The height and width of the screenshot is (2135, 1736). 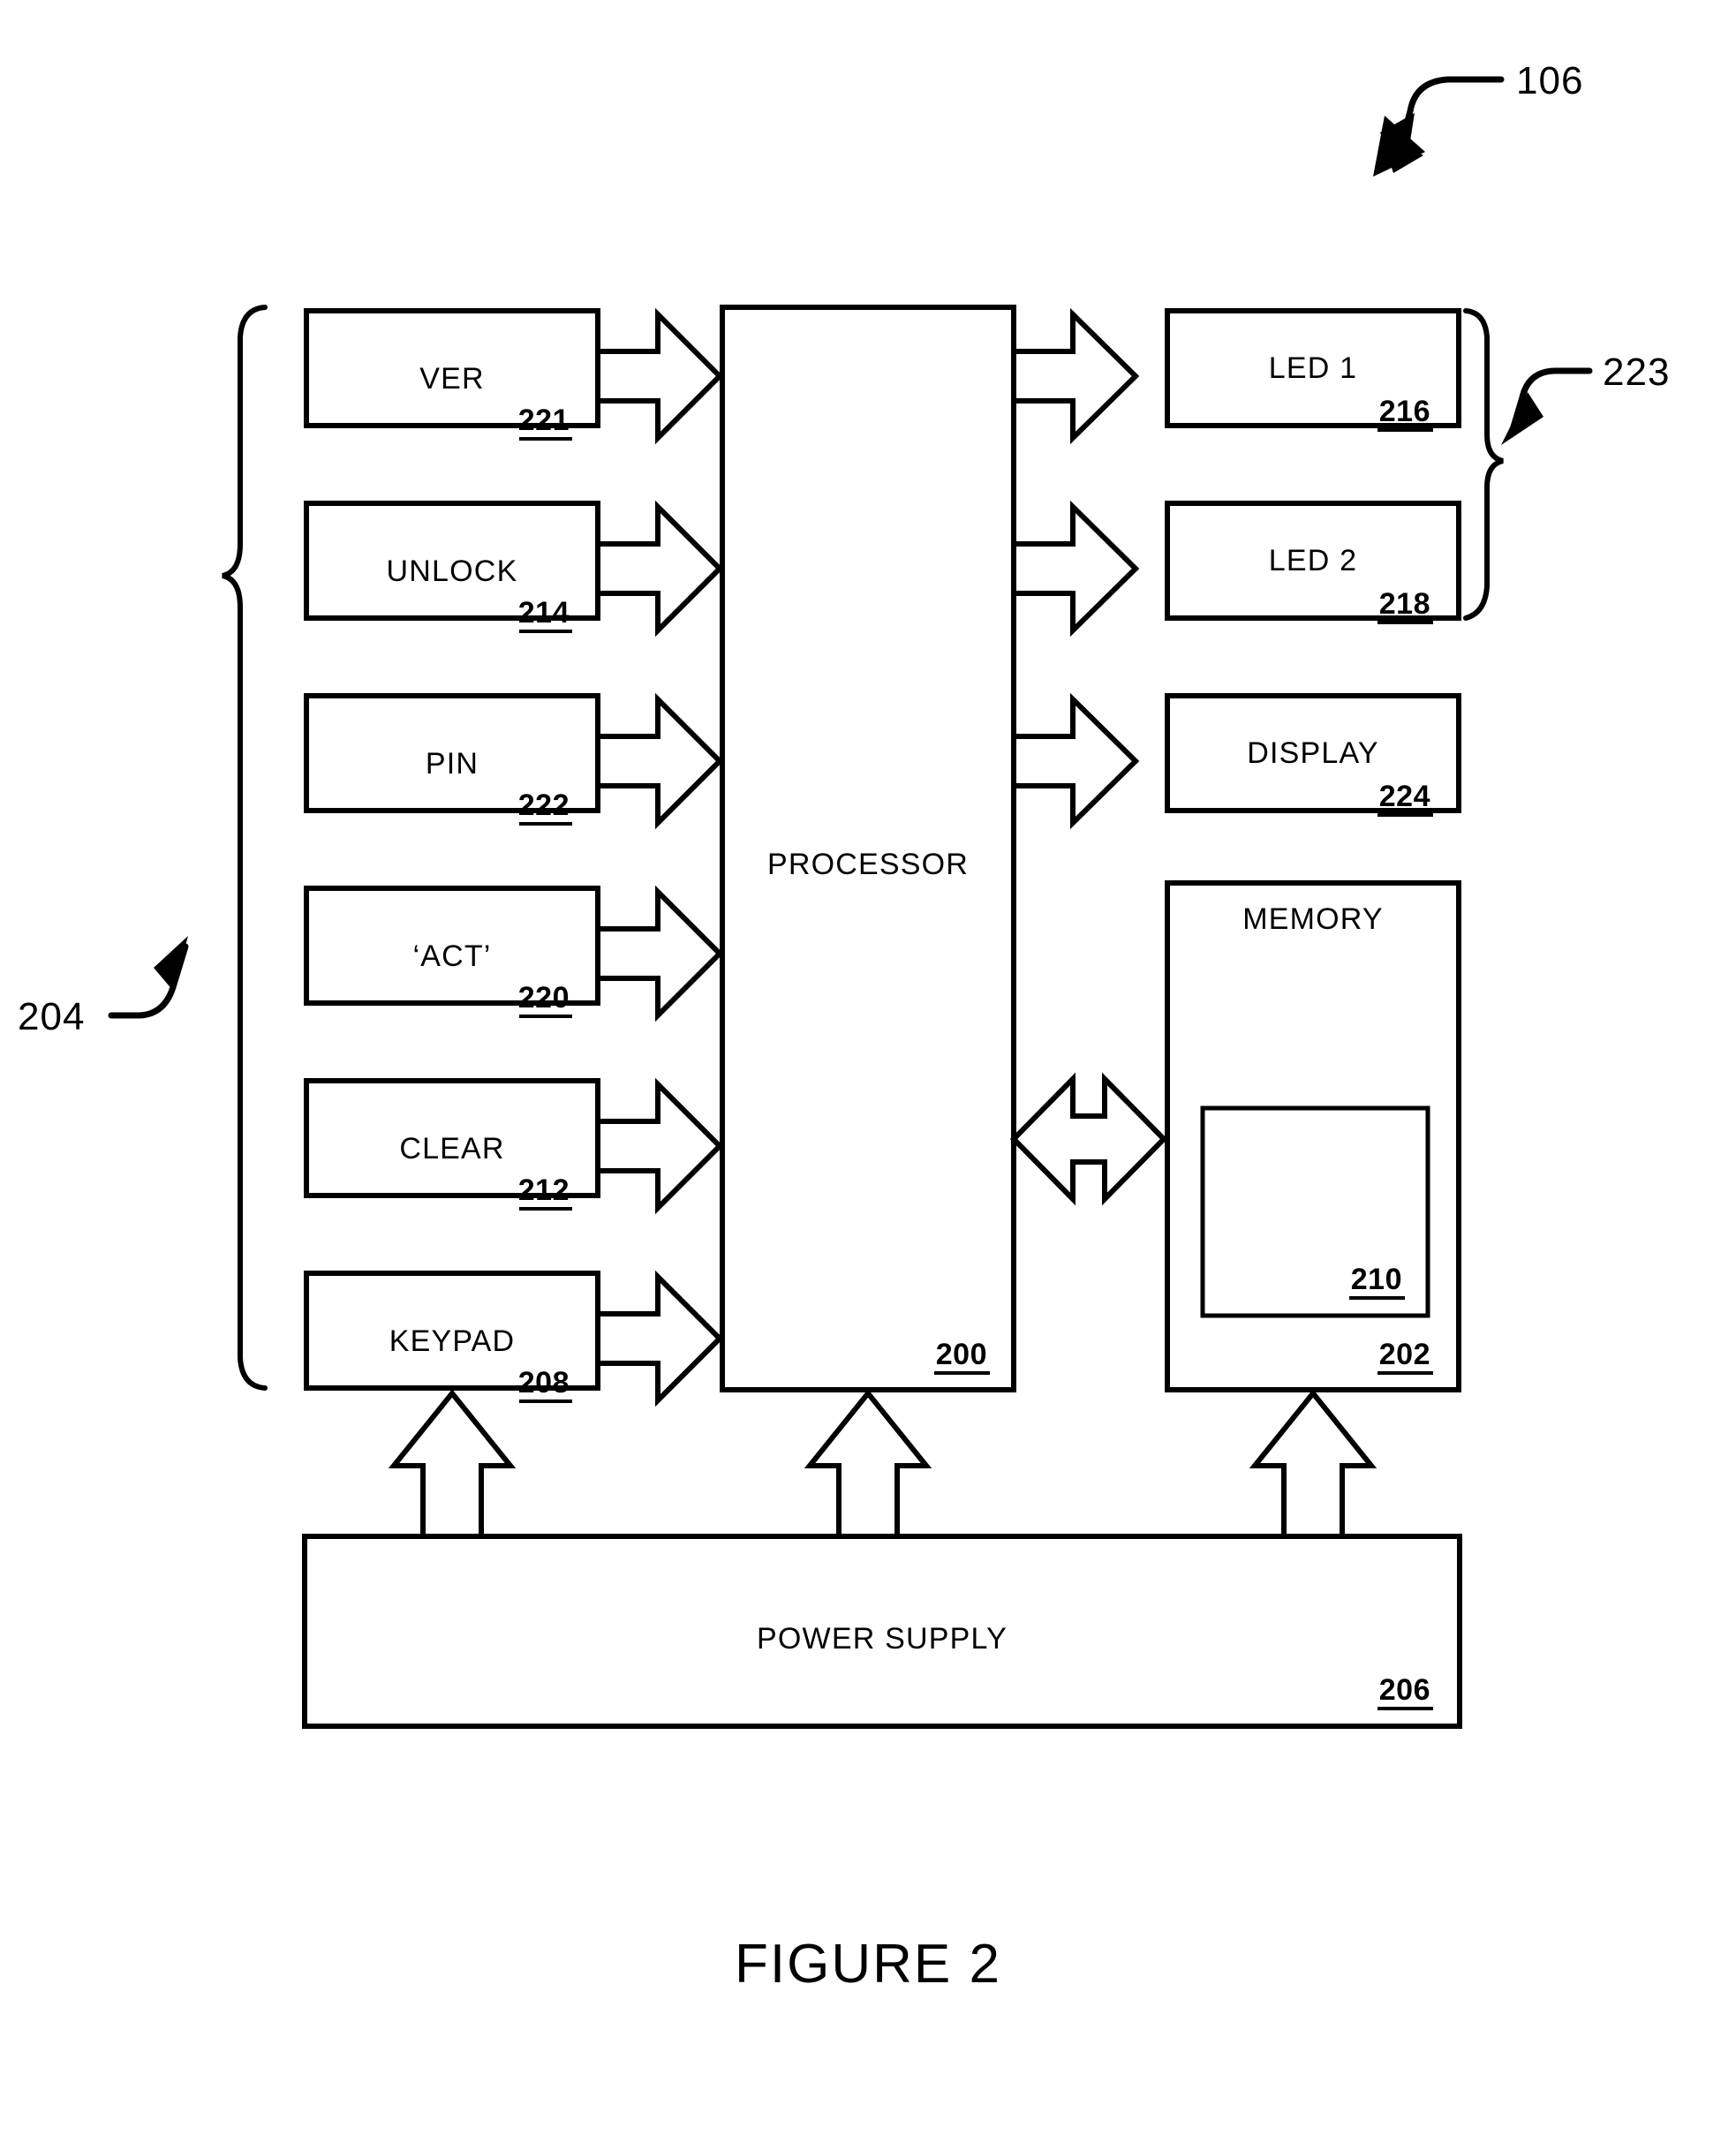 I want to click on callout-223-label: 223, so click(x=1636, y=372).